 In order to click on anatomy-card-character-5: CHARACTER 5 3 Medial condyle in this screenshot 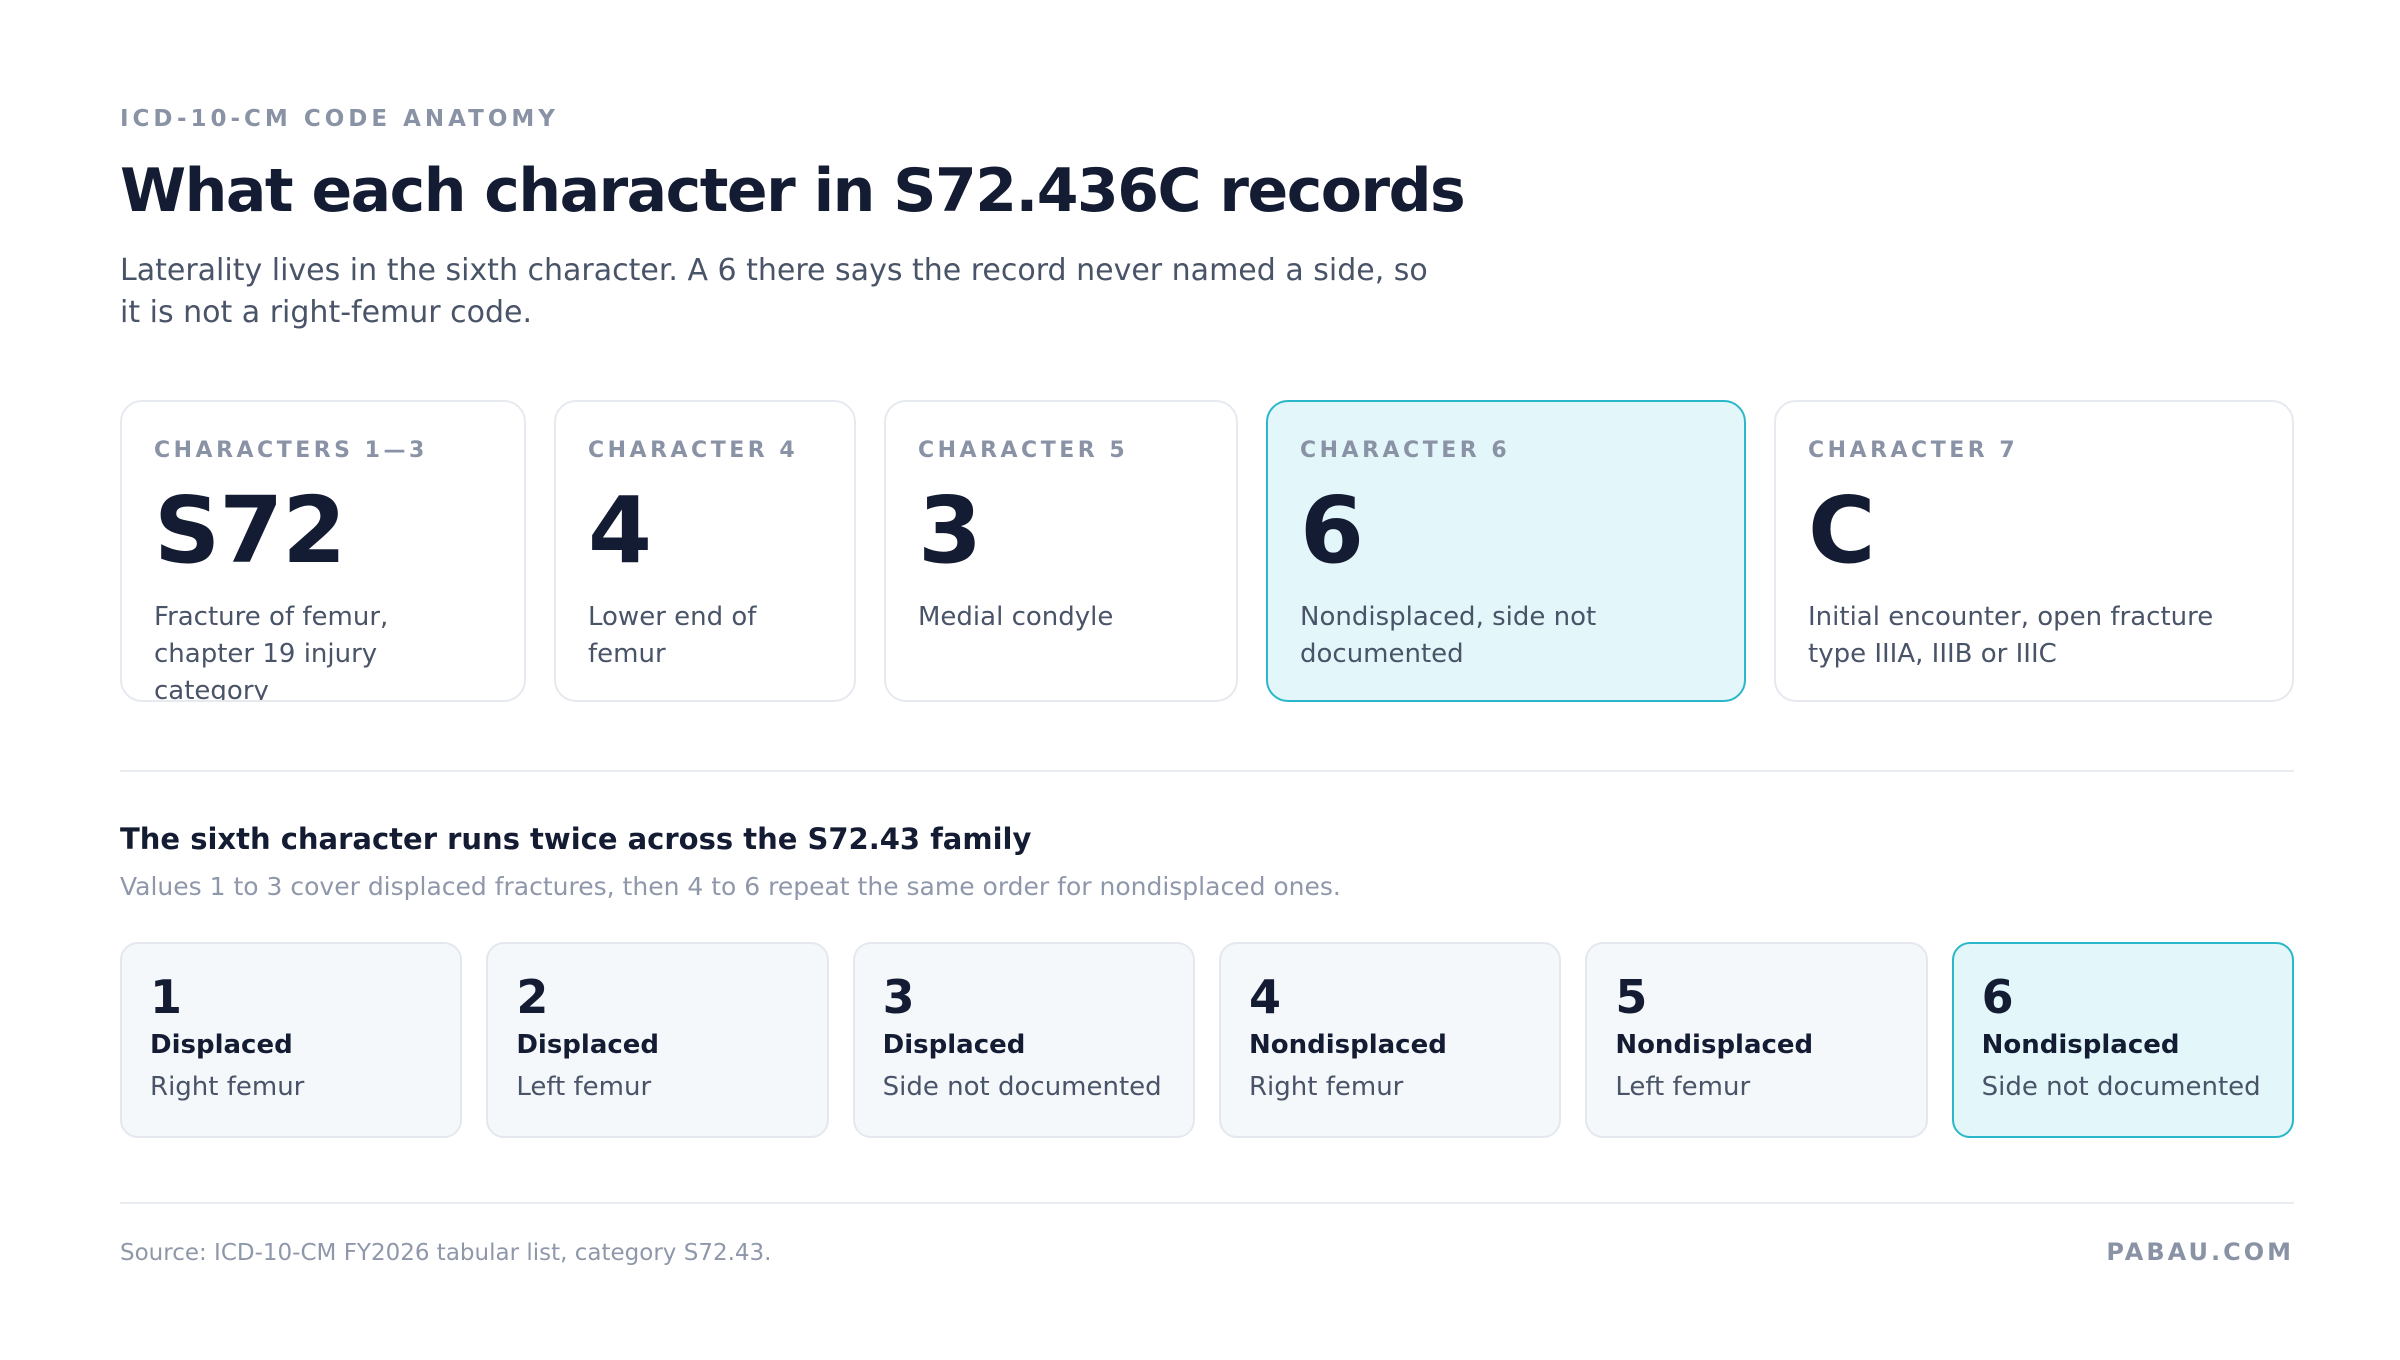, I will do `click(1061, 551)`.